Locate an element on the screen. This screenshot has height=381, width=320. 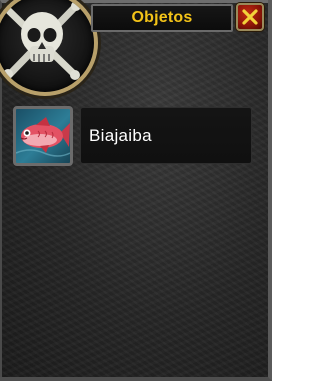
red-fish-icon is located at coordinates (43, 137).